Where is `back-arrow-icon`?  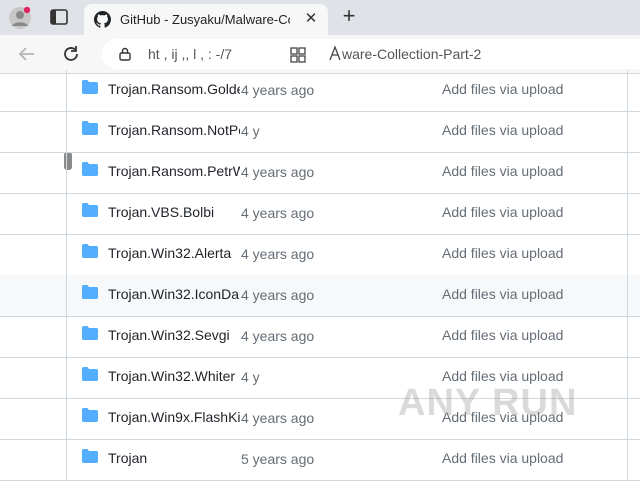
back-arrow-icon is located at coordinates (27, 54).